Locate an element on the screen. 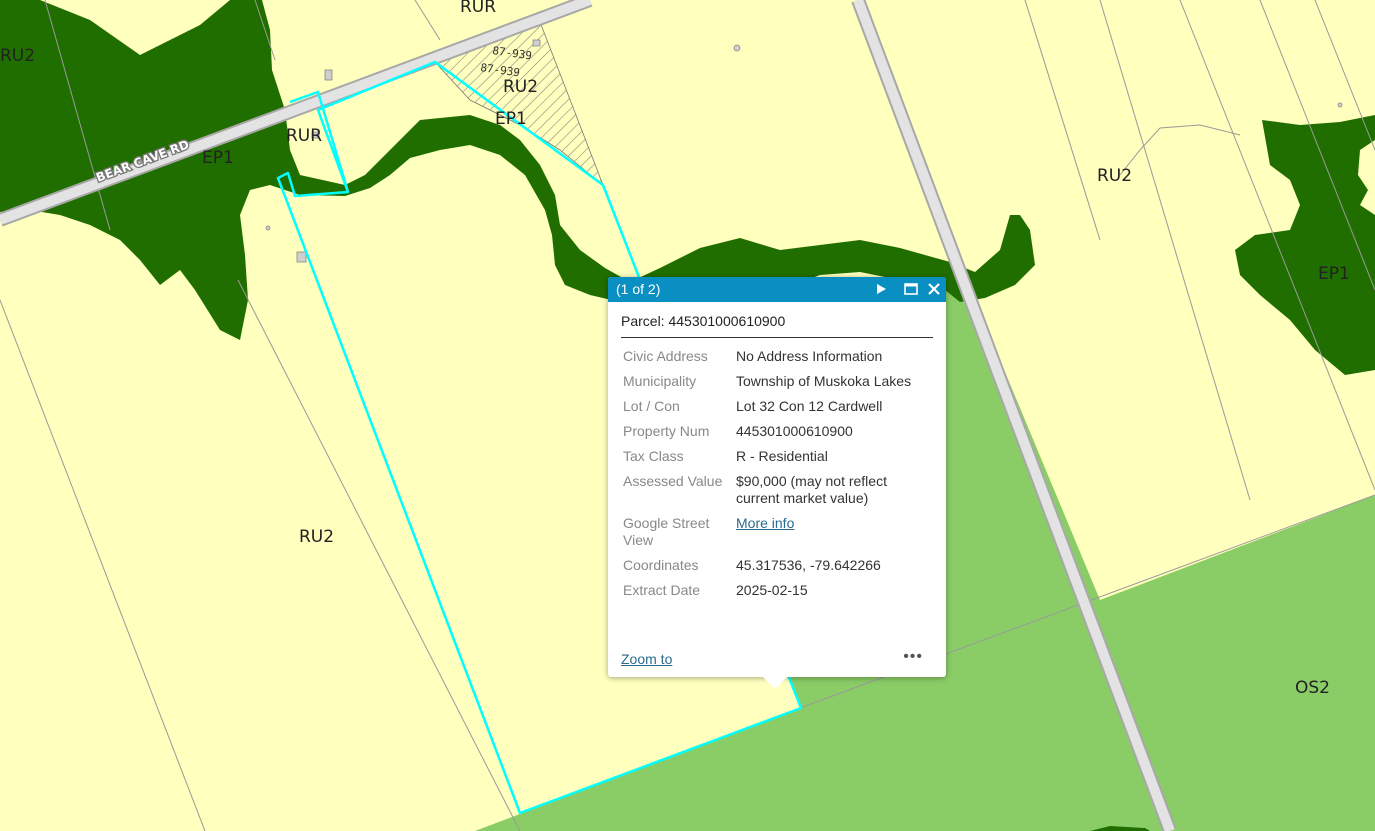 The width and height of the screenshot is (1375, 831). maximize-icon is located at coordinates (911, 289).